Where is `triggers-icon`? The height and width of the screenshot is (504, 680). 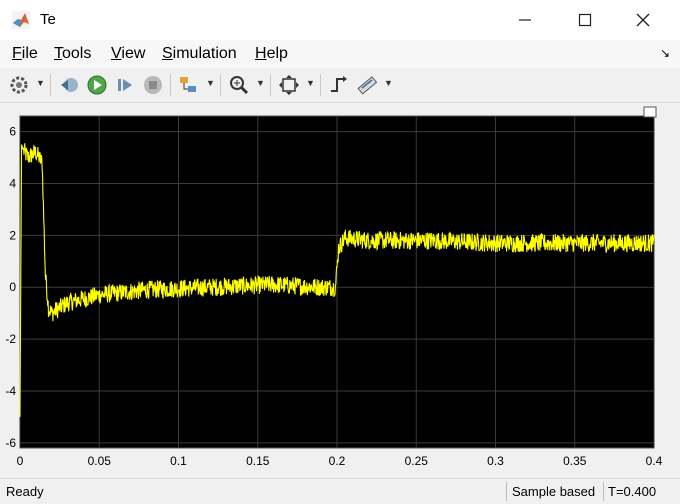 triggers-icon is located at coordinates (339, 85).